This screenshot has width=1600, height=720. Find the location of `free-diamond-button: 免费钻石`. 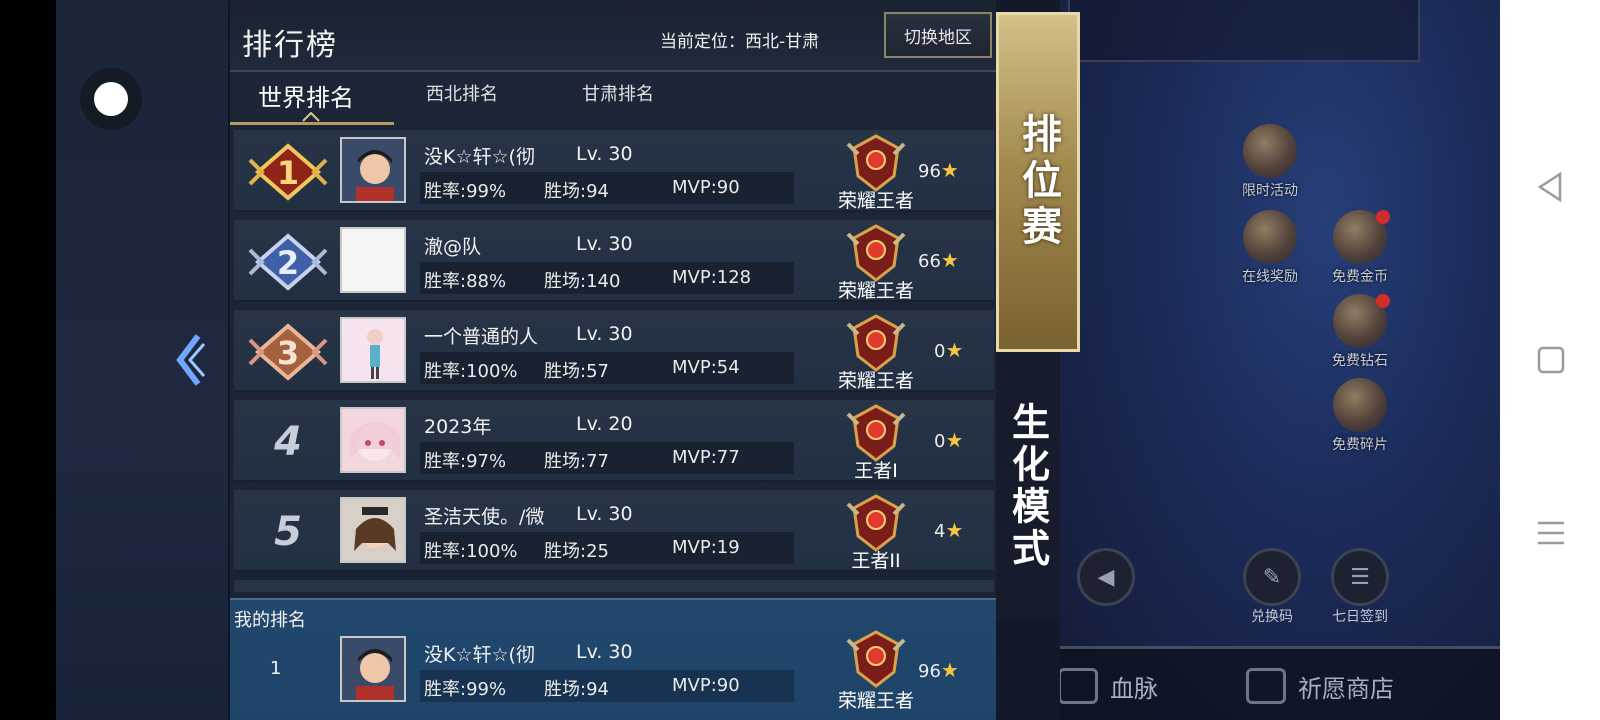

free-diamond-button: 免费钻石 is located at coordinates (1360, 332).